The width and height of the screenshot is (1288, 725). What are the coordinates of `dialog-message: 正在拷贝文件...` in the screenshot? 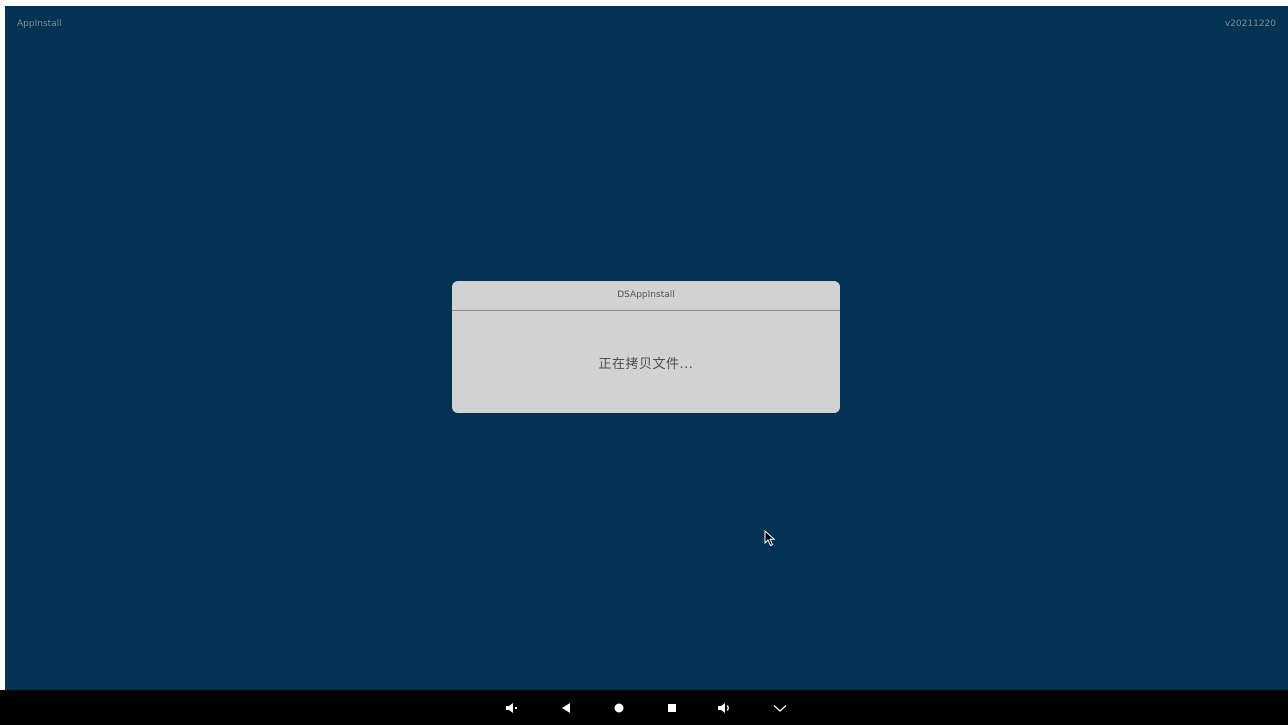 It's located at (646, 364).